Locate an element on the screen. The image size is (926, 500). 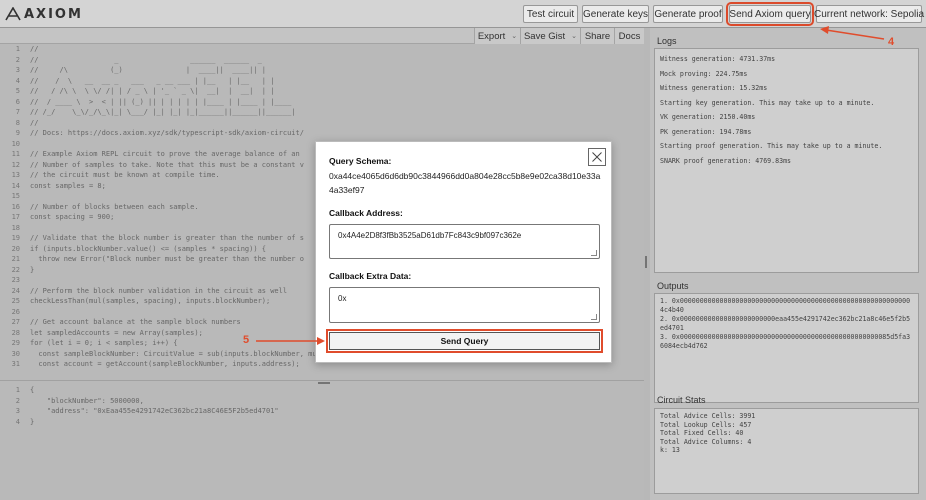
annotation-step-5: 5 is located at coordinates (246, 340).